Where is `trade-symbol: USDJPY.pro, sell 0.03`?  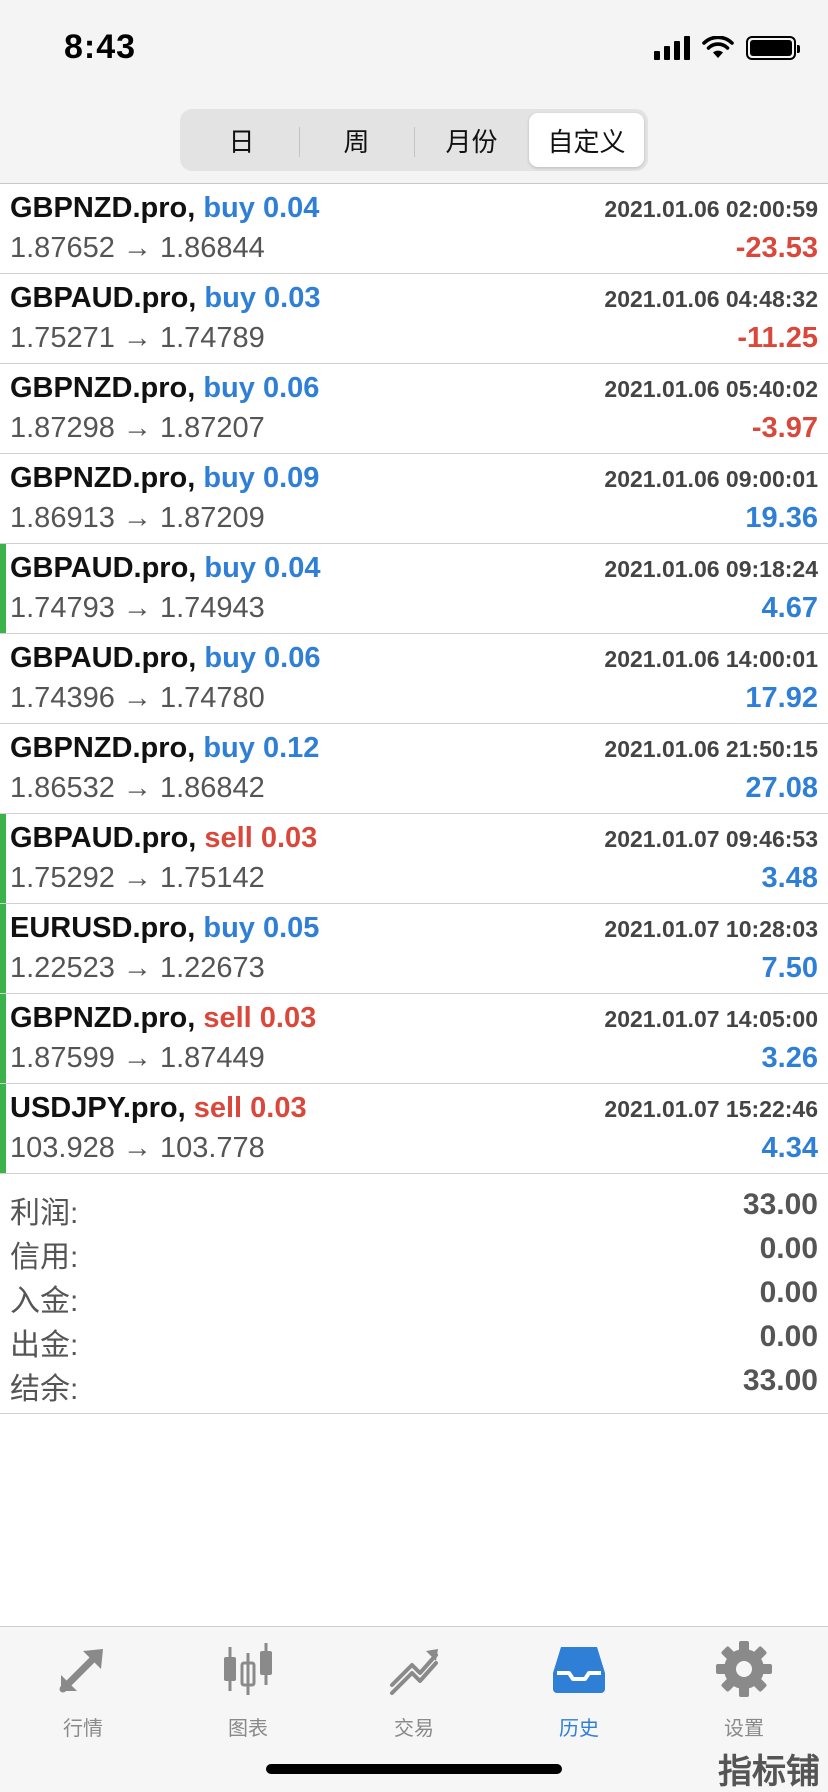
trade-symbol: USDJPY.pro, sell 0.03 is located at coordinates (158, 1108).